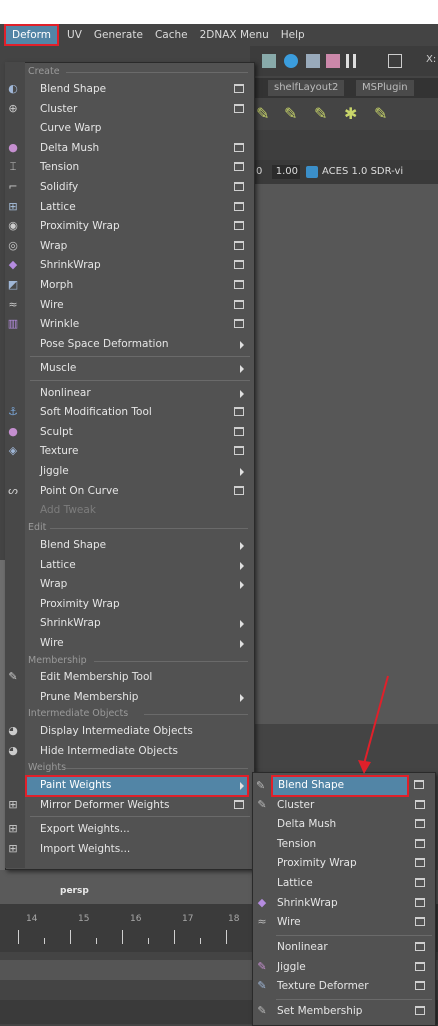 This screenshot has height=1026, width=438. Describe the element at coordinates (129, 806) in the screenshot. I see `menu-item-mirror-deformer-weights: ⊞ Mirror Deformer Weights` at that location.